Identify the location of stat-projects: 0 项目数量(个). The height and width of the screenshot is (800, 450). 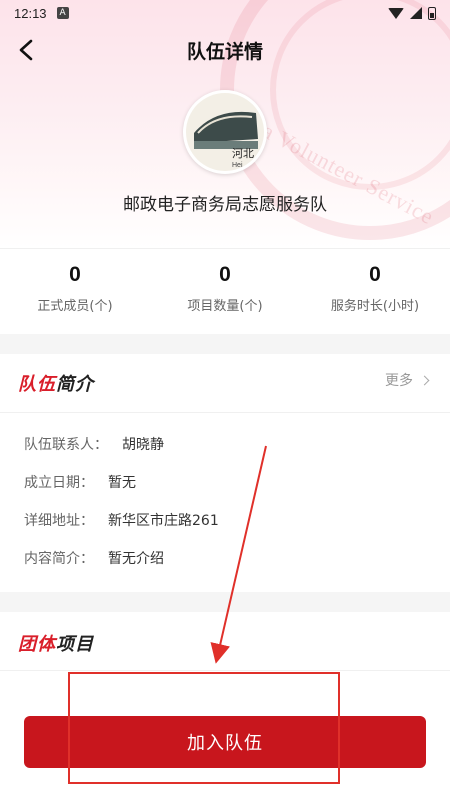
(225, 291).